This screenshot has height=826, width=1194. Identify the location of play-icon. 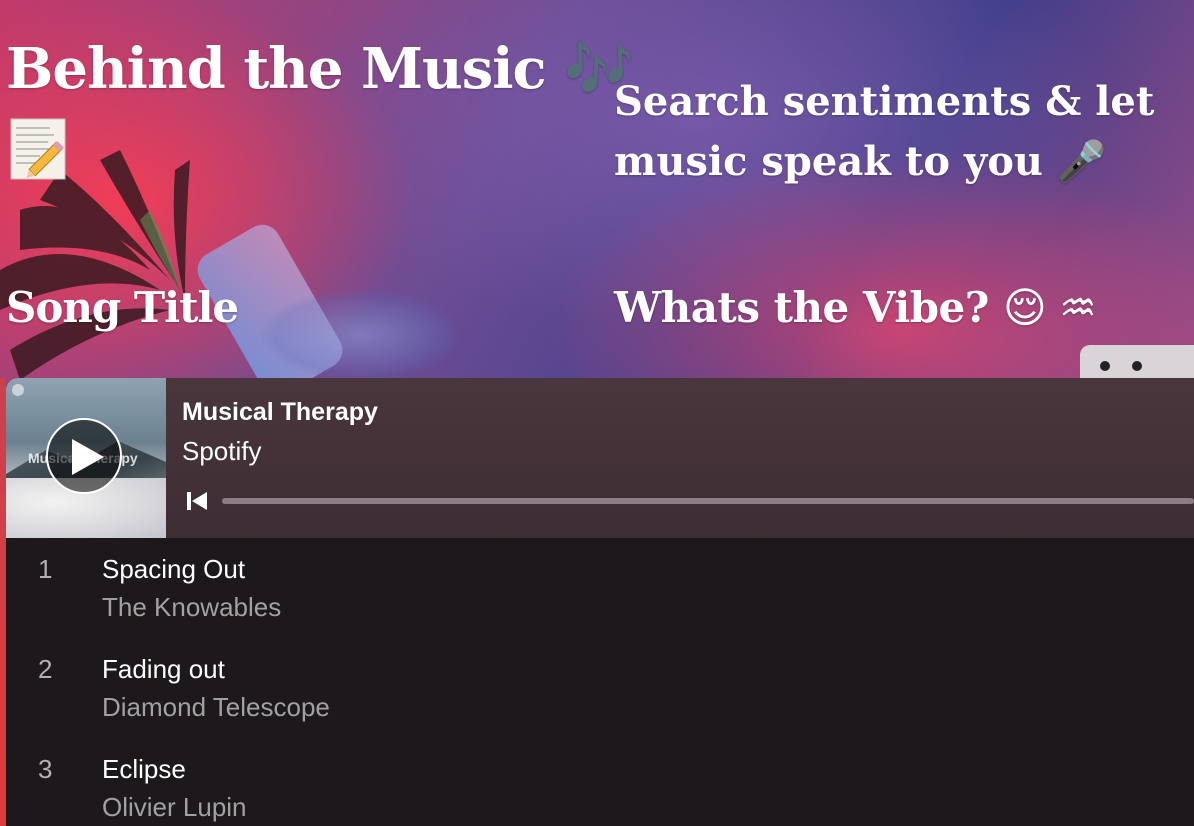
(88, 457).